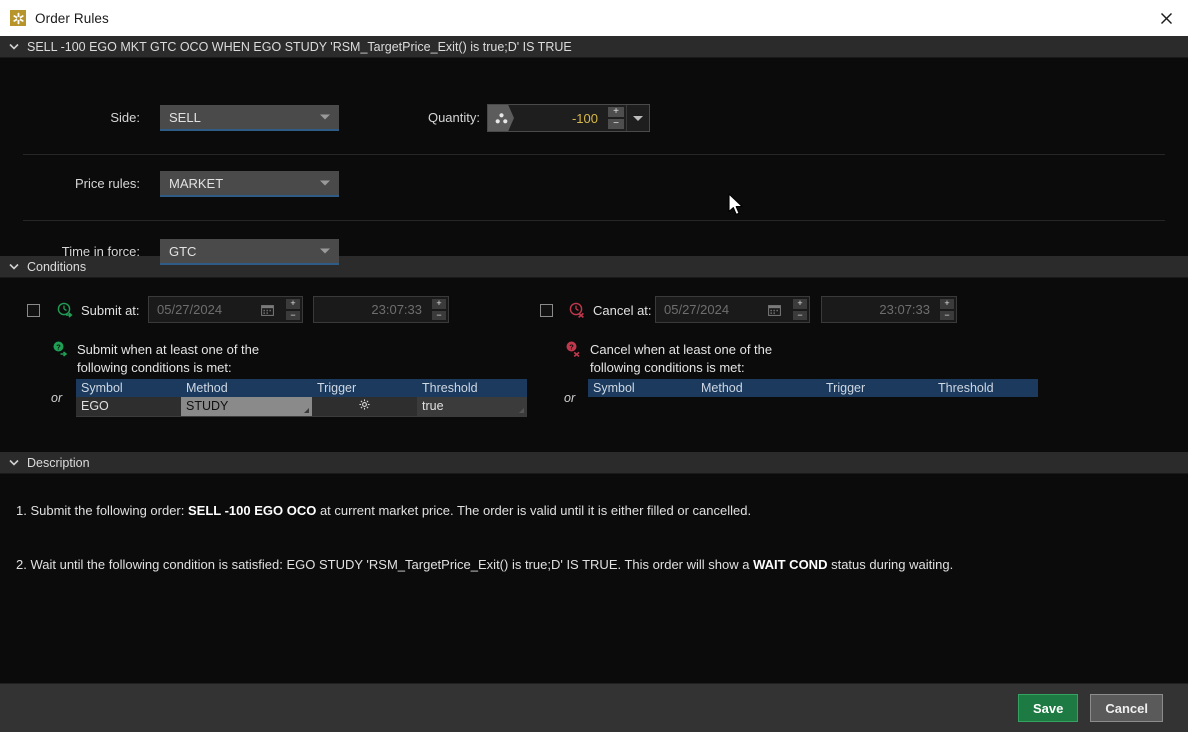  I want to click on cancel-button: Cancel, so click(1126, 708).